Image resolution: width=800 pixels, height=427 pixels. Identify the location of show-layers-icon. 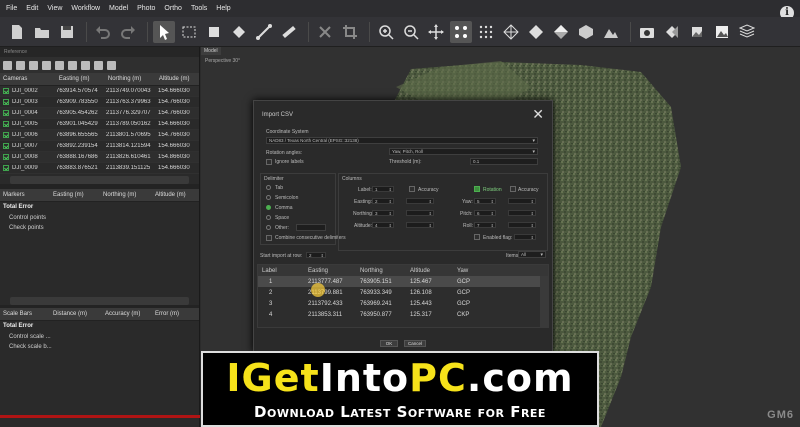
(747, 32).